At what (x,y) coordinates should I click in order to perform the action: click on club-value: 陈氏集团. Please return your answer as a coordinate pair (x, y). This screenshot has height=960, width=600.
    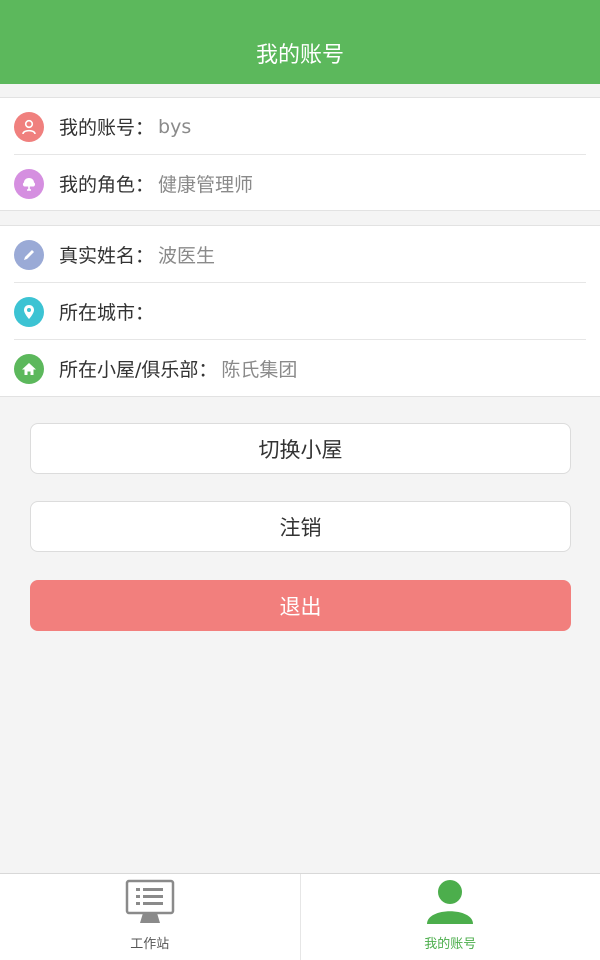
    Looking at the image, I should click on (259, 370).